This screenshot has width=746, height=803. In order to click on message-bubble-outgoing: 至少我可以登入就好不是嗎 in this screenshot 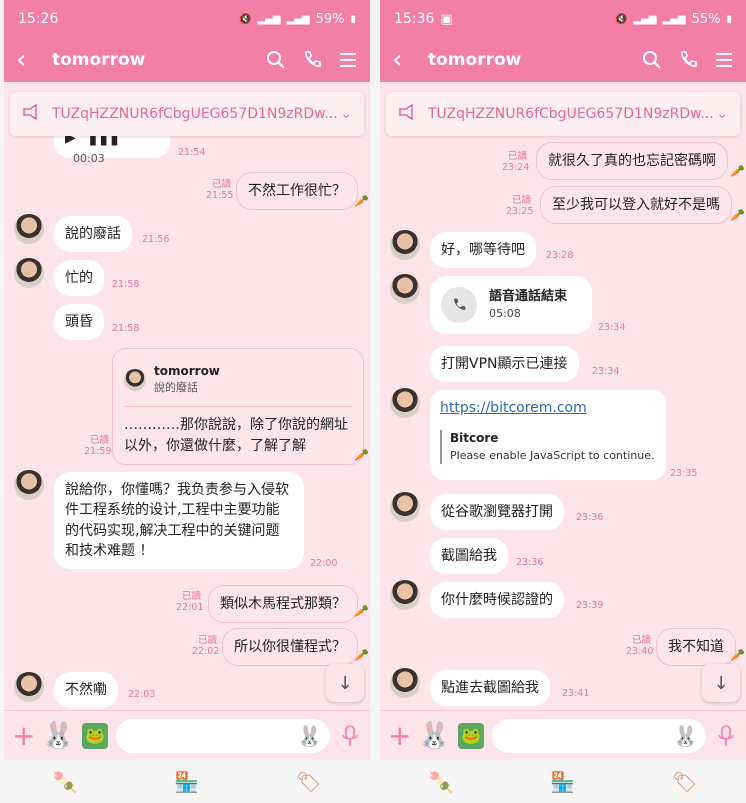, I will do `click(636, 205)`.